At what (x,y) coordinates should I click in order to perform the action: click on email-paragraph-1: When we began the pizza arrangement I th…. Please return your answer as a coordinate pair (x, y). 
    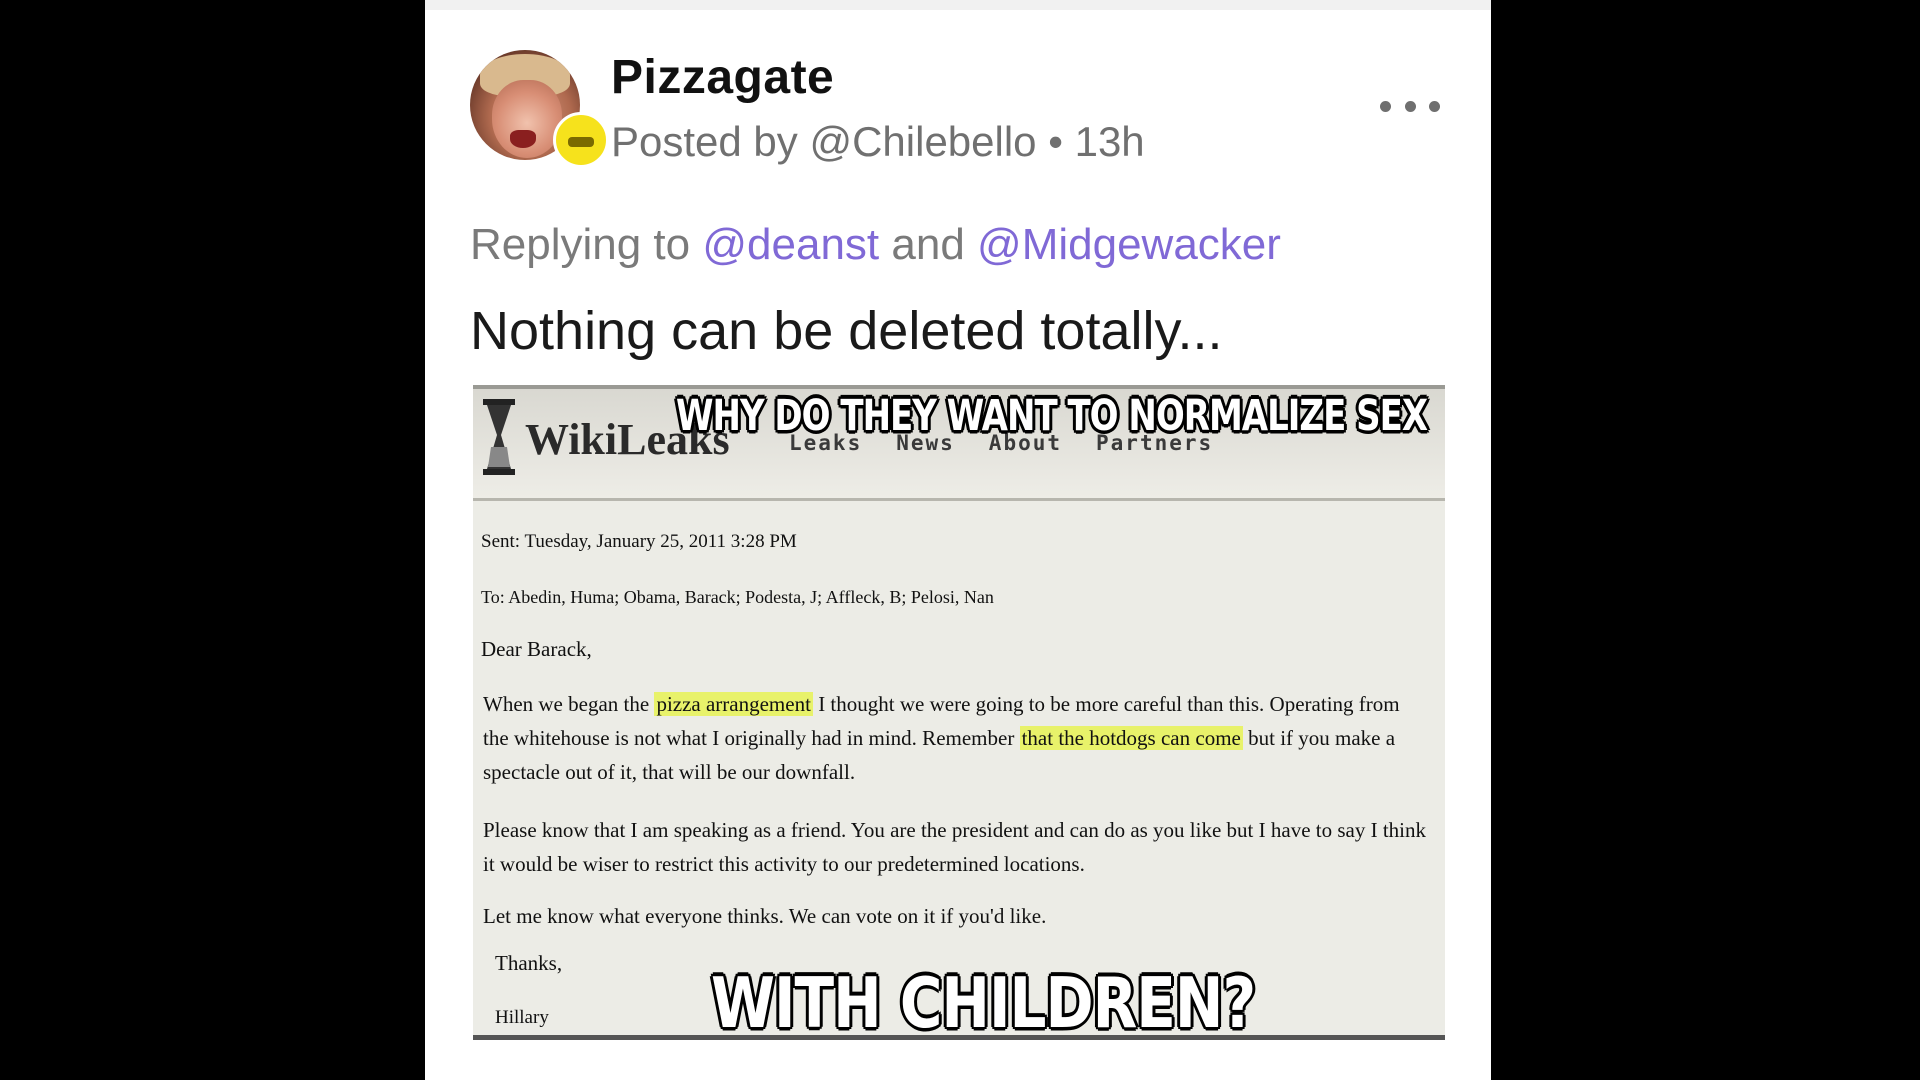
    Looking at the image, I should click on (955, 738).